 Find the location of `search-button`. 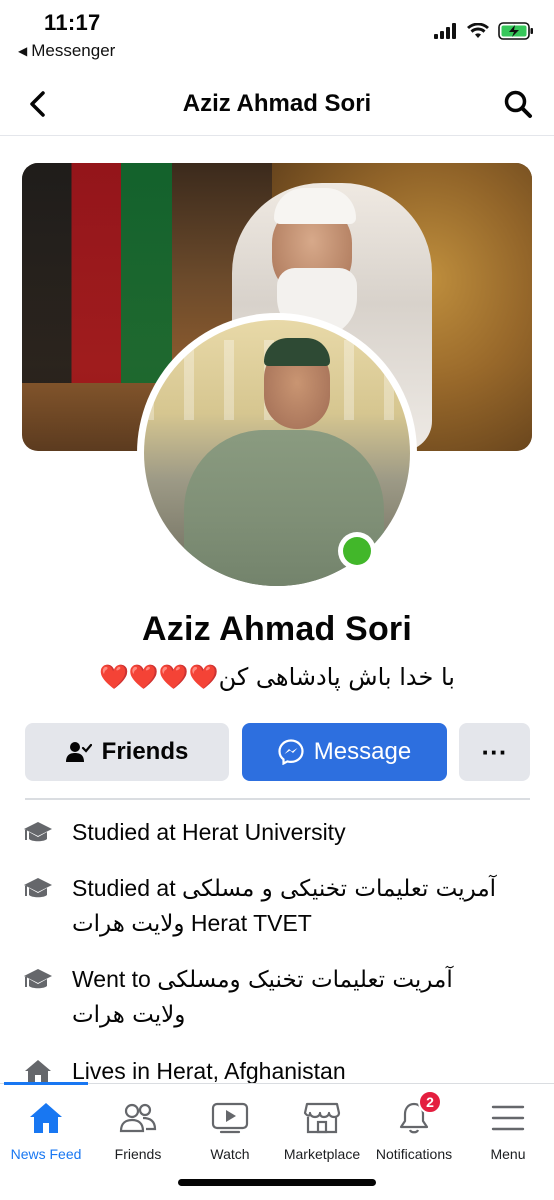

search-button is located at coordinates (518, 104).